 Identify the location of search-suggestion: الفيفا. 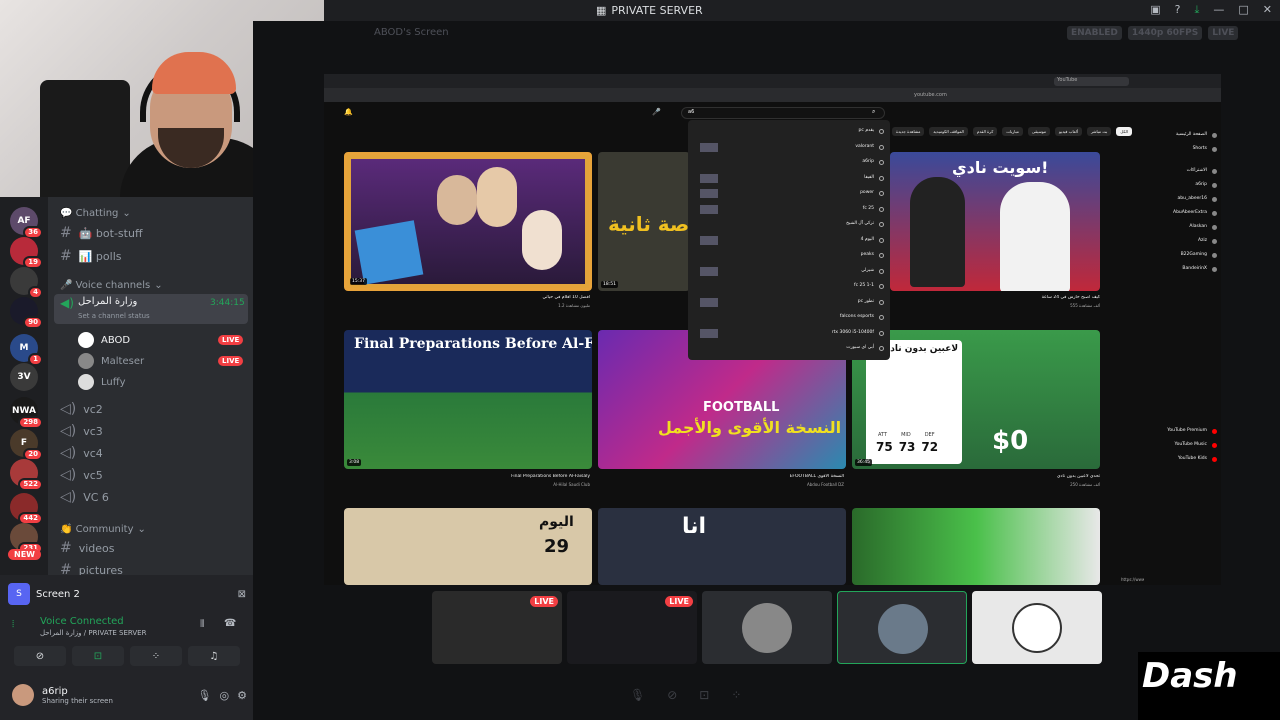
(869, 177).